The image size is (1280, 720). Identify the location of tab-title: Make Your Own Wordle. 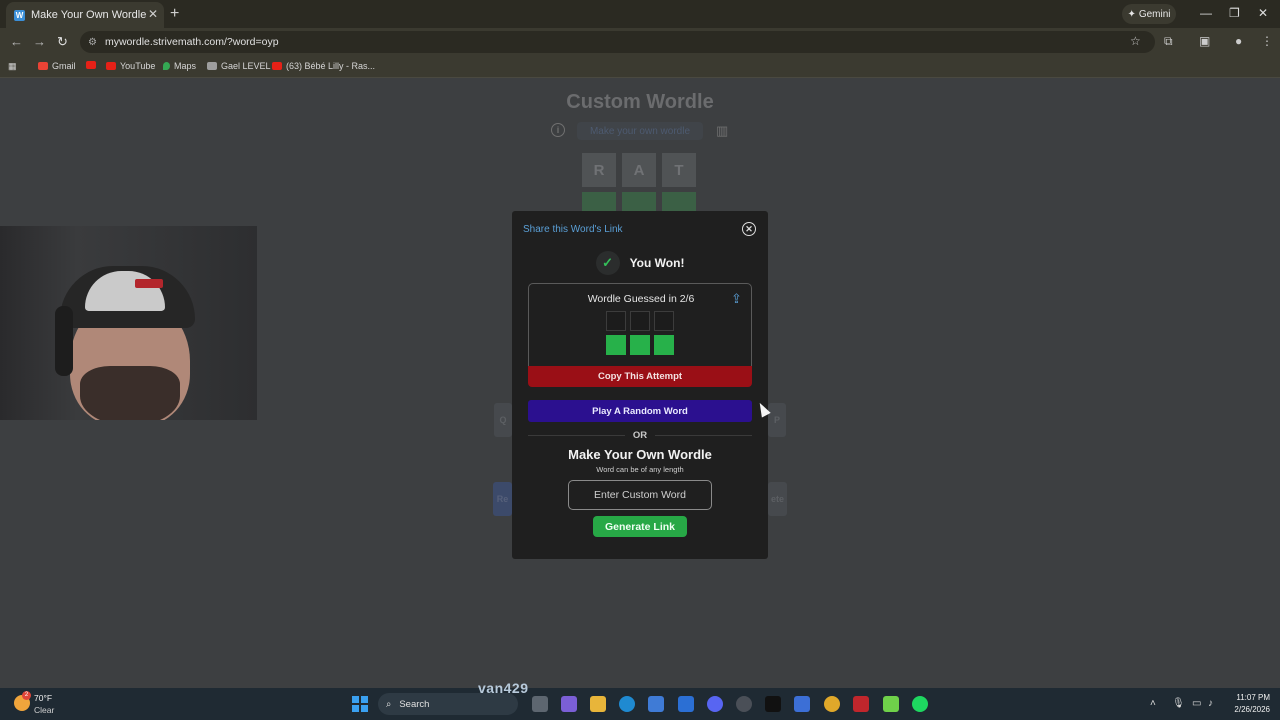
(89, 15).